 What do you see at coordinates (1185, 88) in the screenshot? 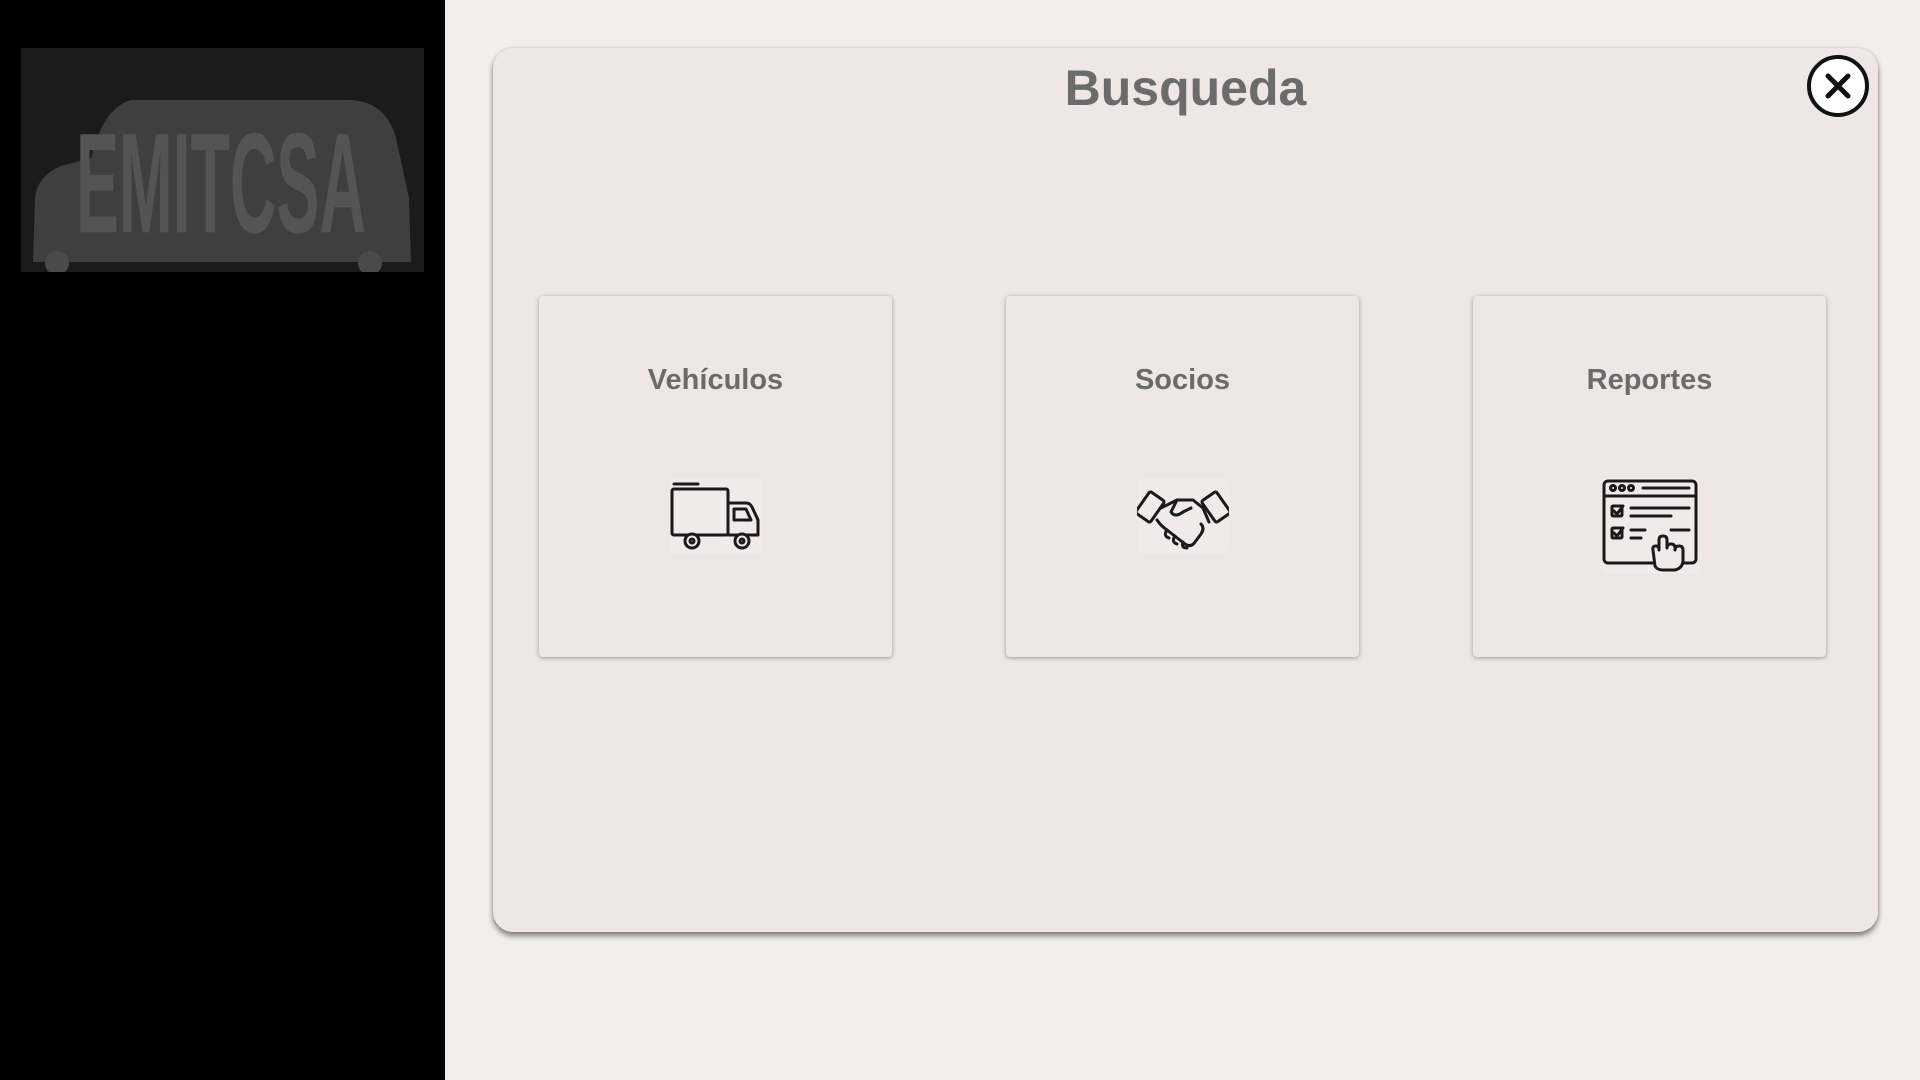
I see `panel-title: Busqueda` at bounding box center [1185, 88].